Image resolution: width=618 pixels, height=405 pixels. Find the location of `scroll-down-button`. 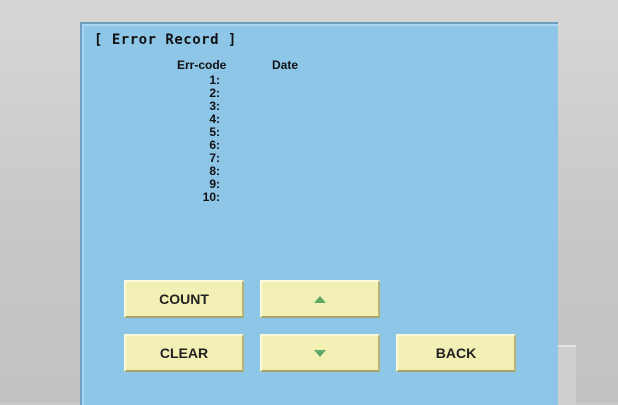

scroll-down-button is located at coordinates (320, 353).